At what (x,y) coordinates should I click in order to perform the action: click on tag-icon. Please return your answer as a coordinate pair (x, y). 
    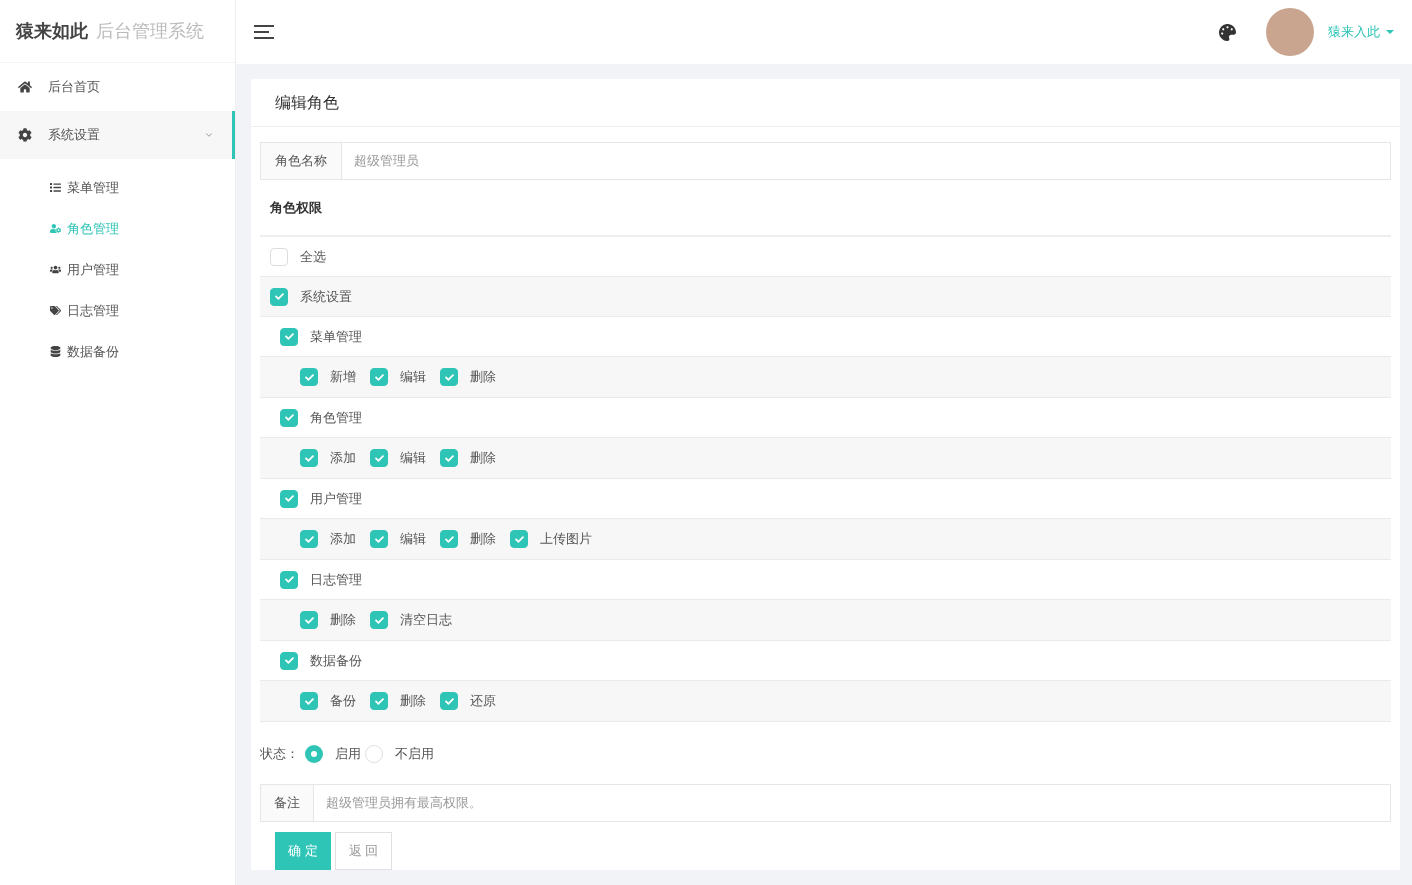
    Looking at the image, I should click on (55, 310).